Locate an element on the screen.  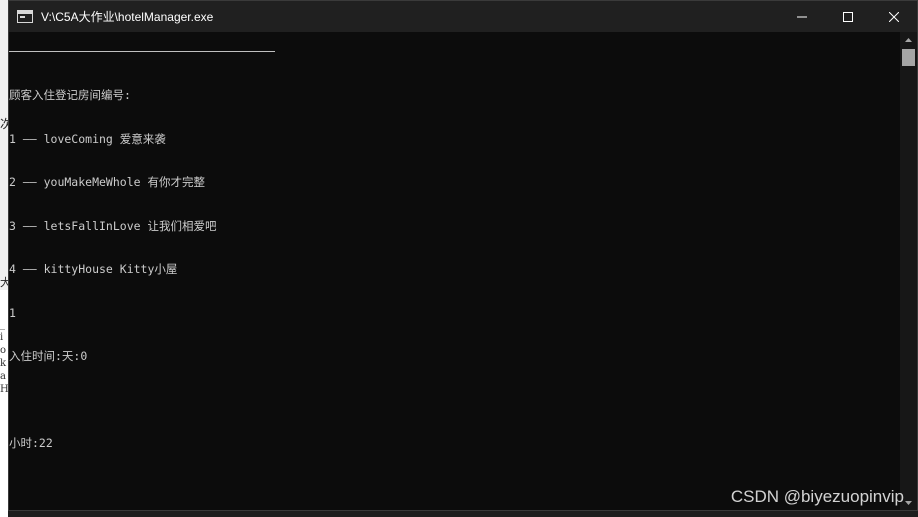
background-window-text: 次 is located at coordinates (4, 124).